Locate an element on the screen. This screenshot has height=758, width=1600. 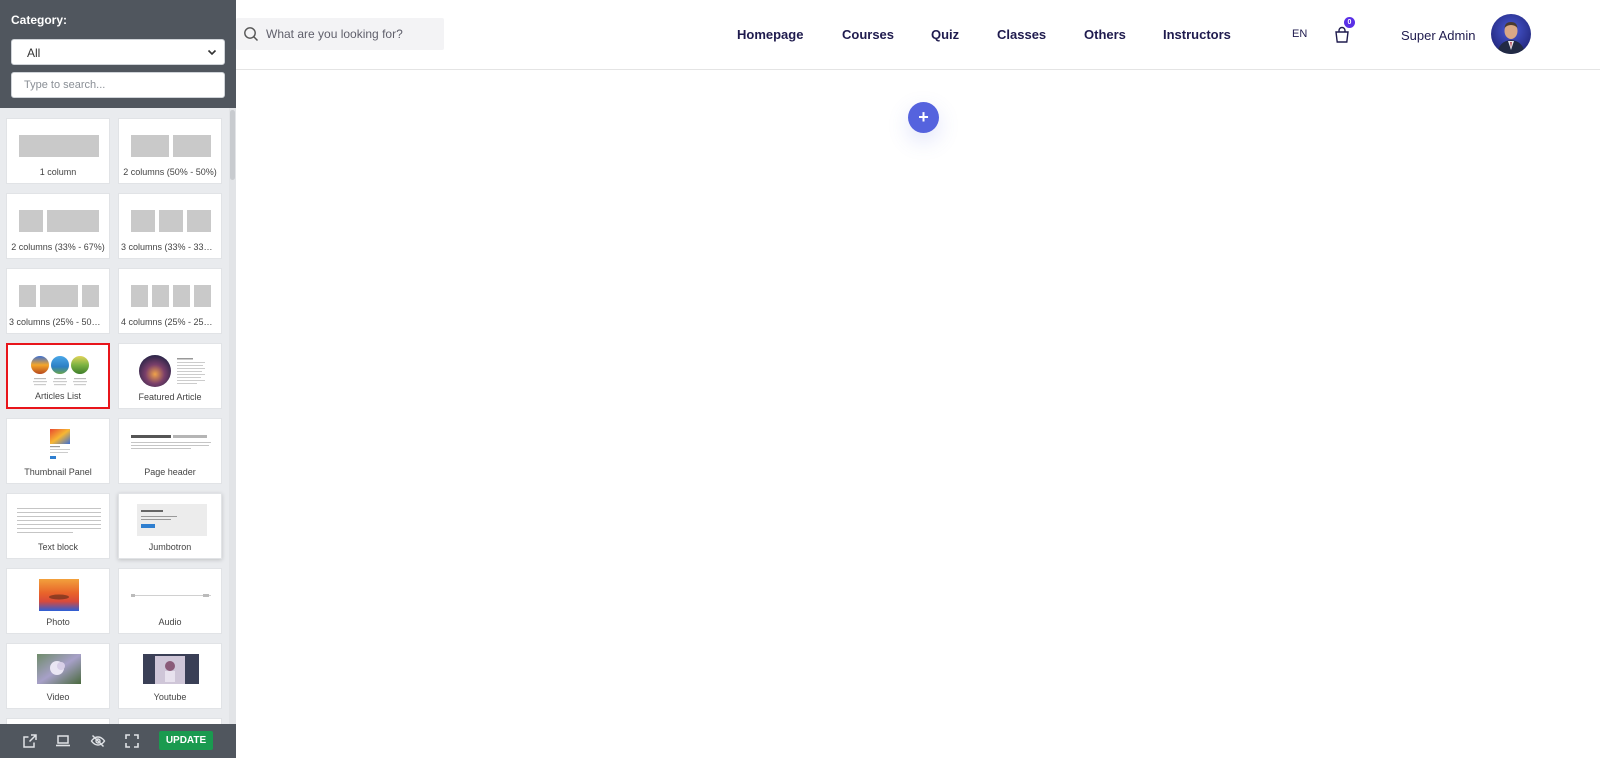
block-3-columns-33: 3 columns (33% - 33% - 33%) is located at coordinates (170, 226).